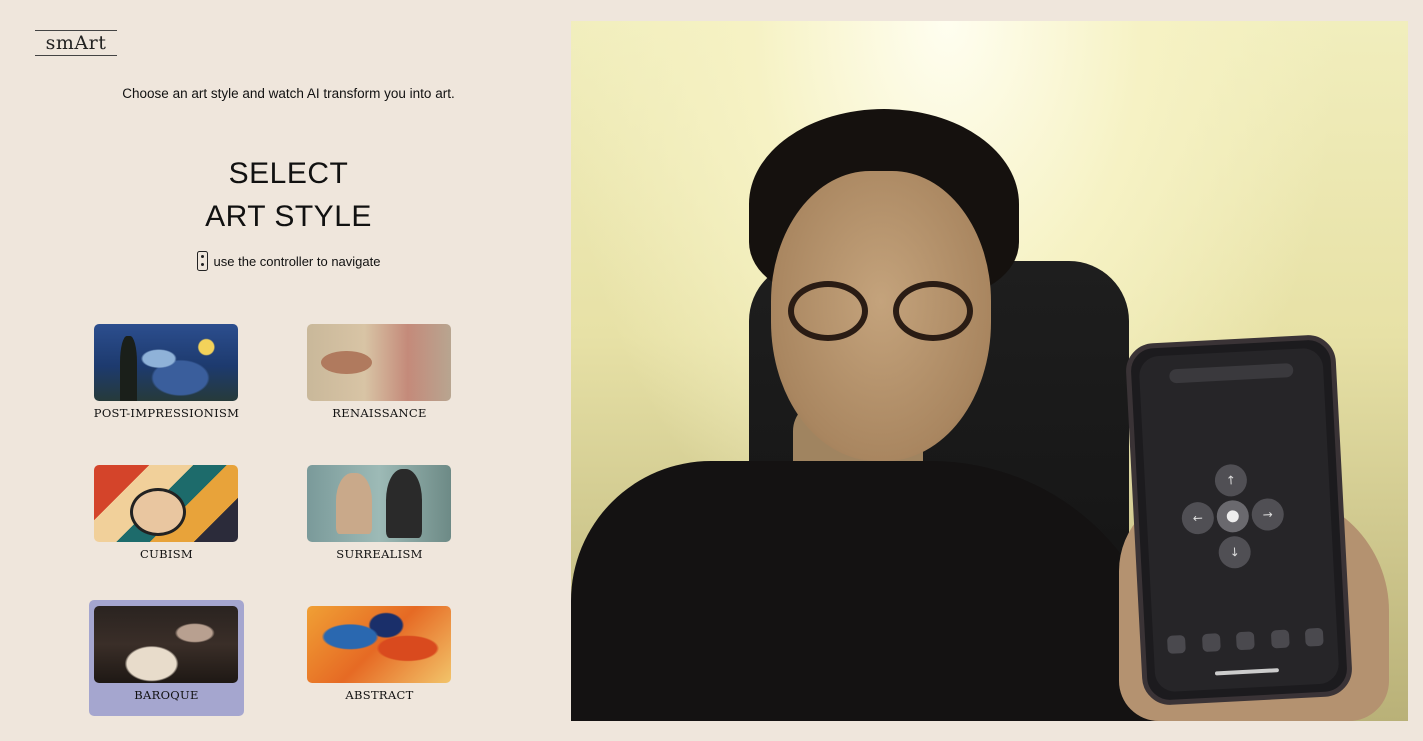 The width and height of the screenshot is (1423, 741). I want to click on style-option-abstract: ABSTRACT, so click(379, 658).